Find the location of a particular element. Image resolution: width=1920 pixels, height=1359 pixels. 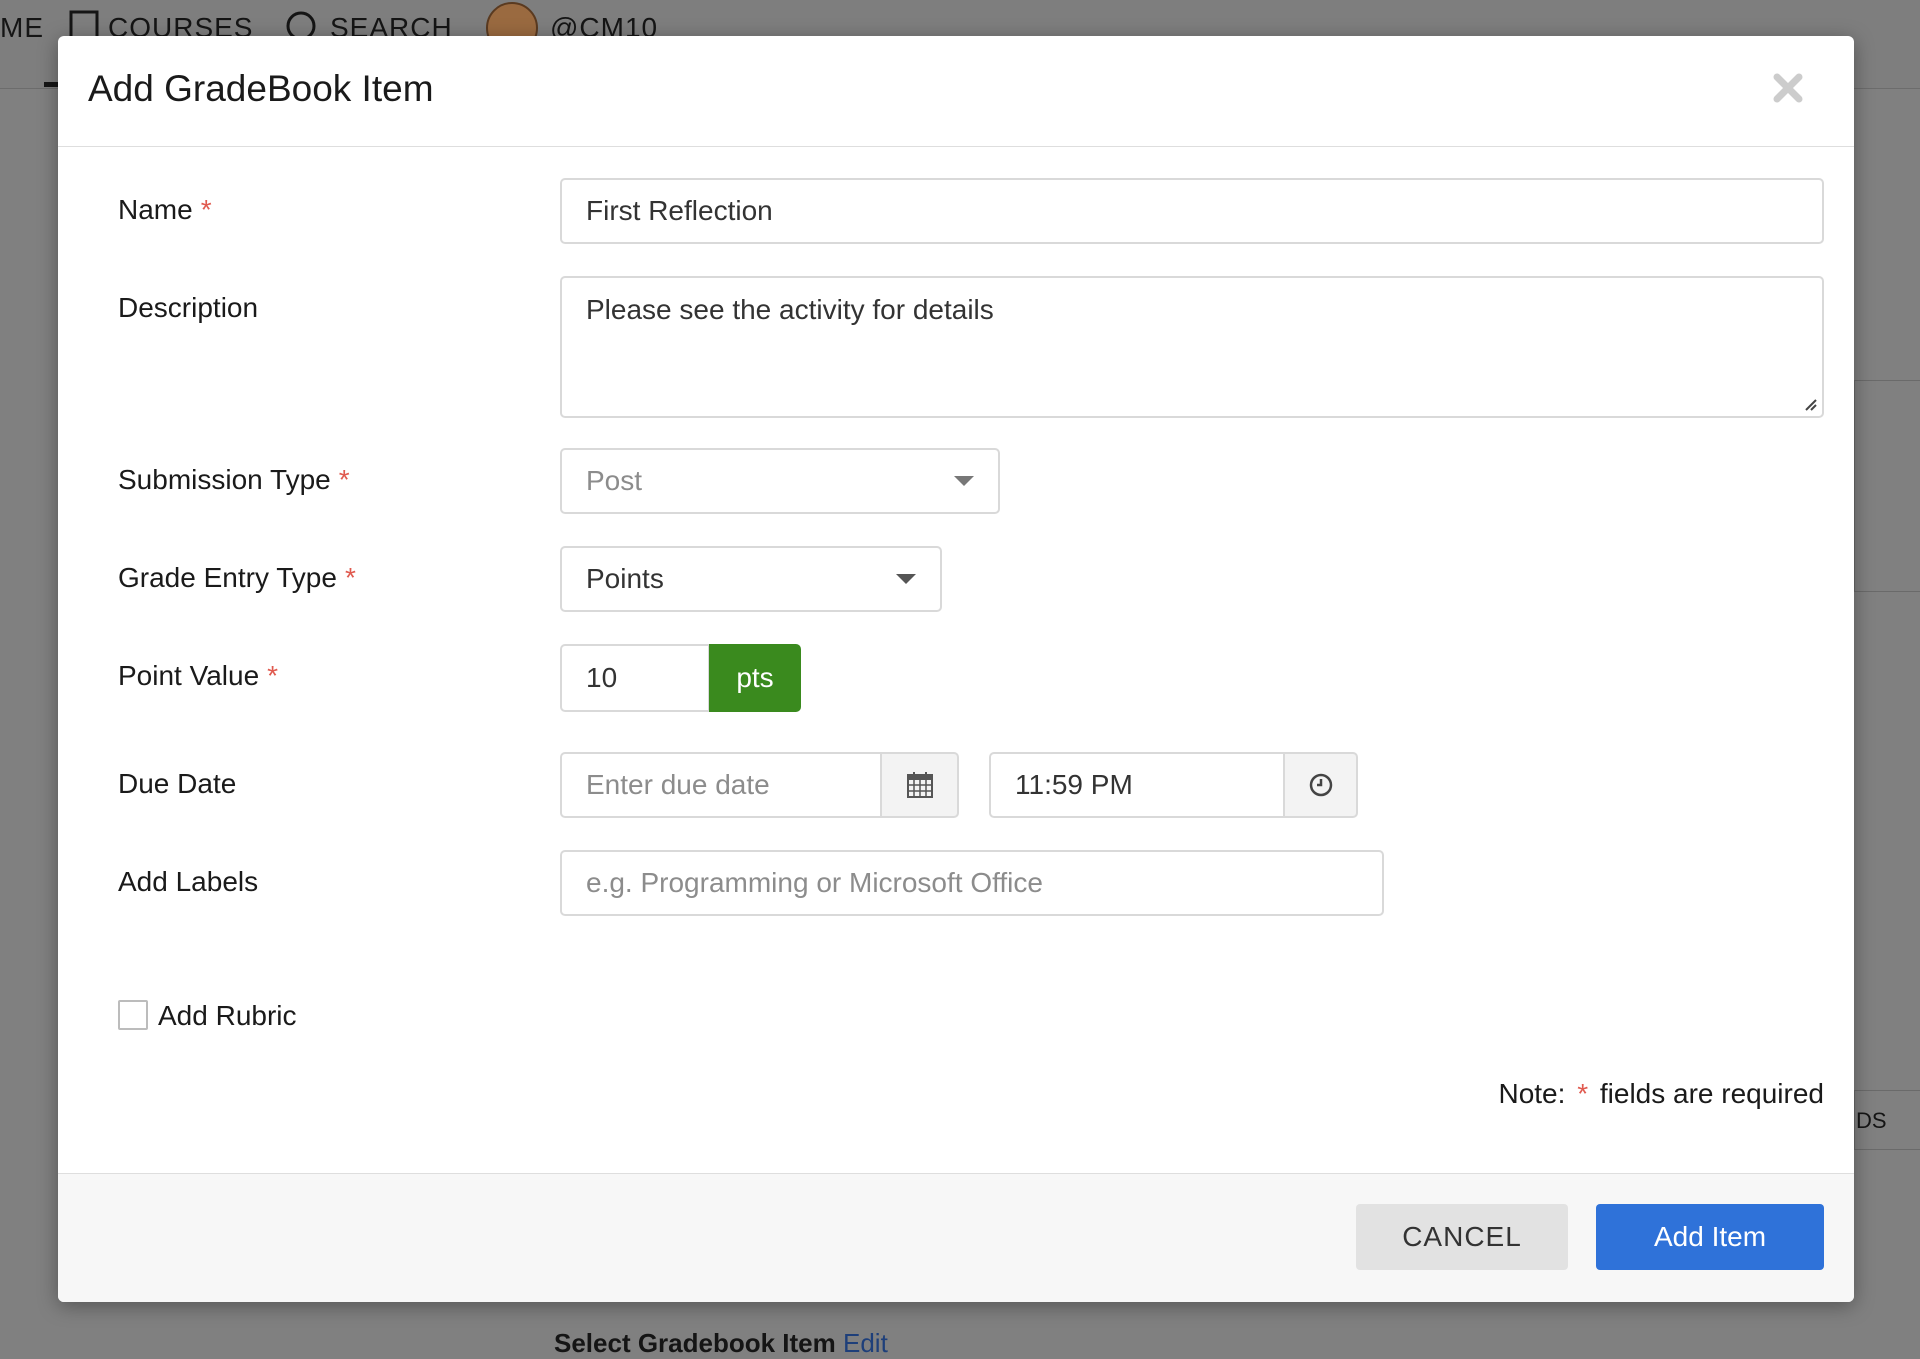

date-picker-button is located at coordinates (920, 785).